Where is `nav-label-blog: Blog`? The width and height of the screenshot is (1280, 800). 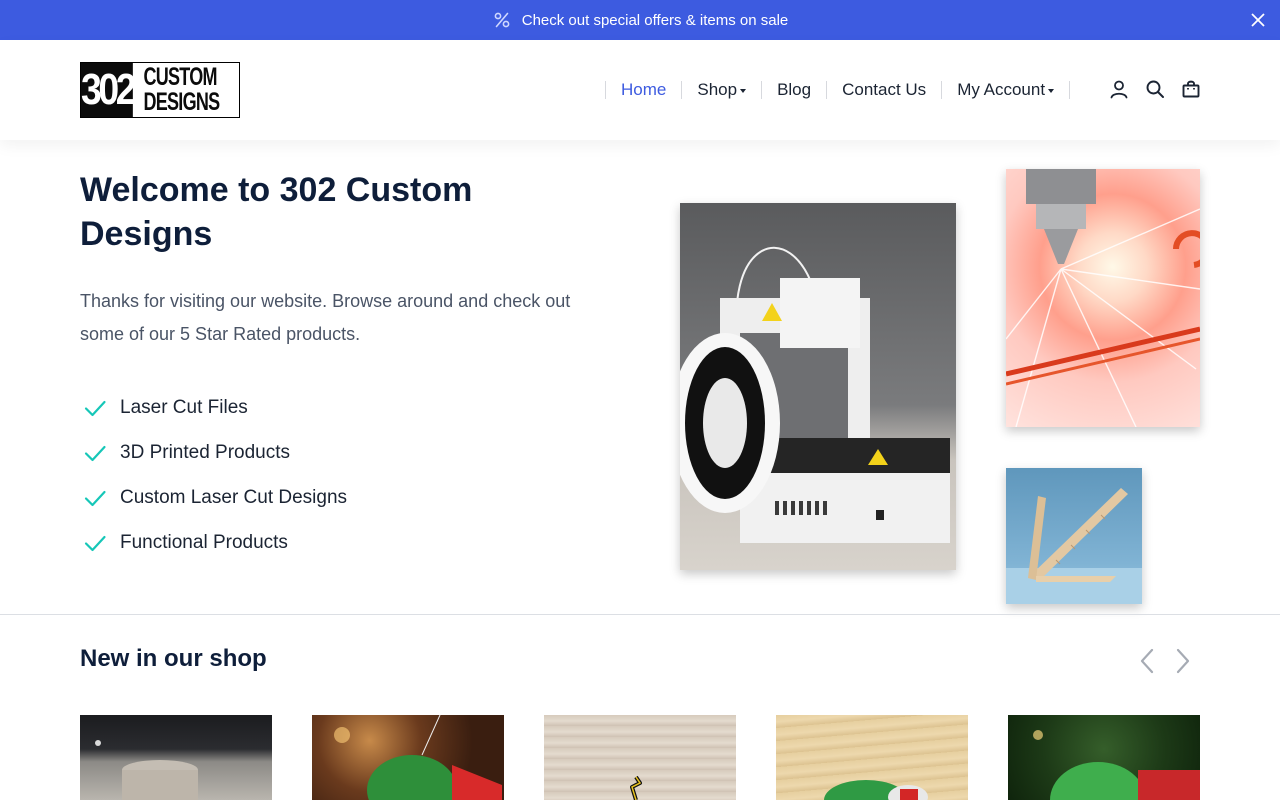 nav-label-blog: Blog is located at coordinates (794, 89).